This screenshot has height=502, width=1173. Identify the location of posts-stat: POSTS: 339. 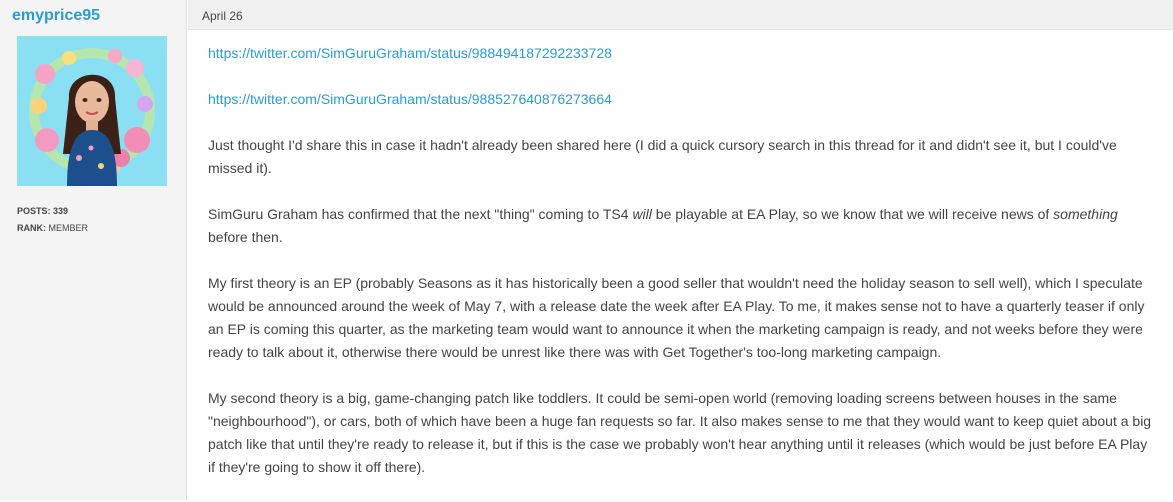
(52, 211).